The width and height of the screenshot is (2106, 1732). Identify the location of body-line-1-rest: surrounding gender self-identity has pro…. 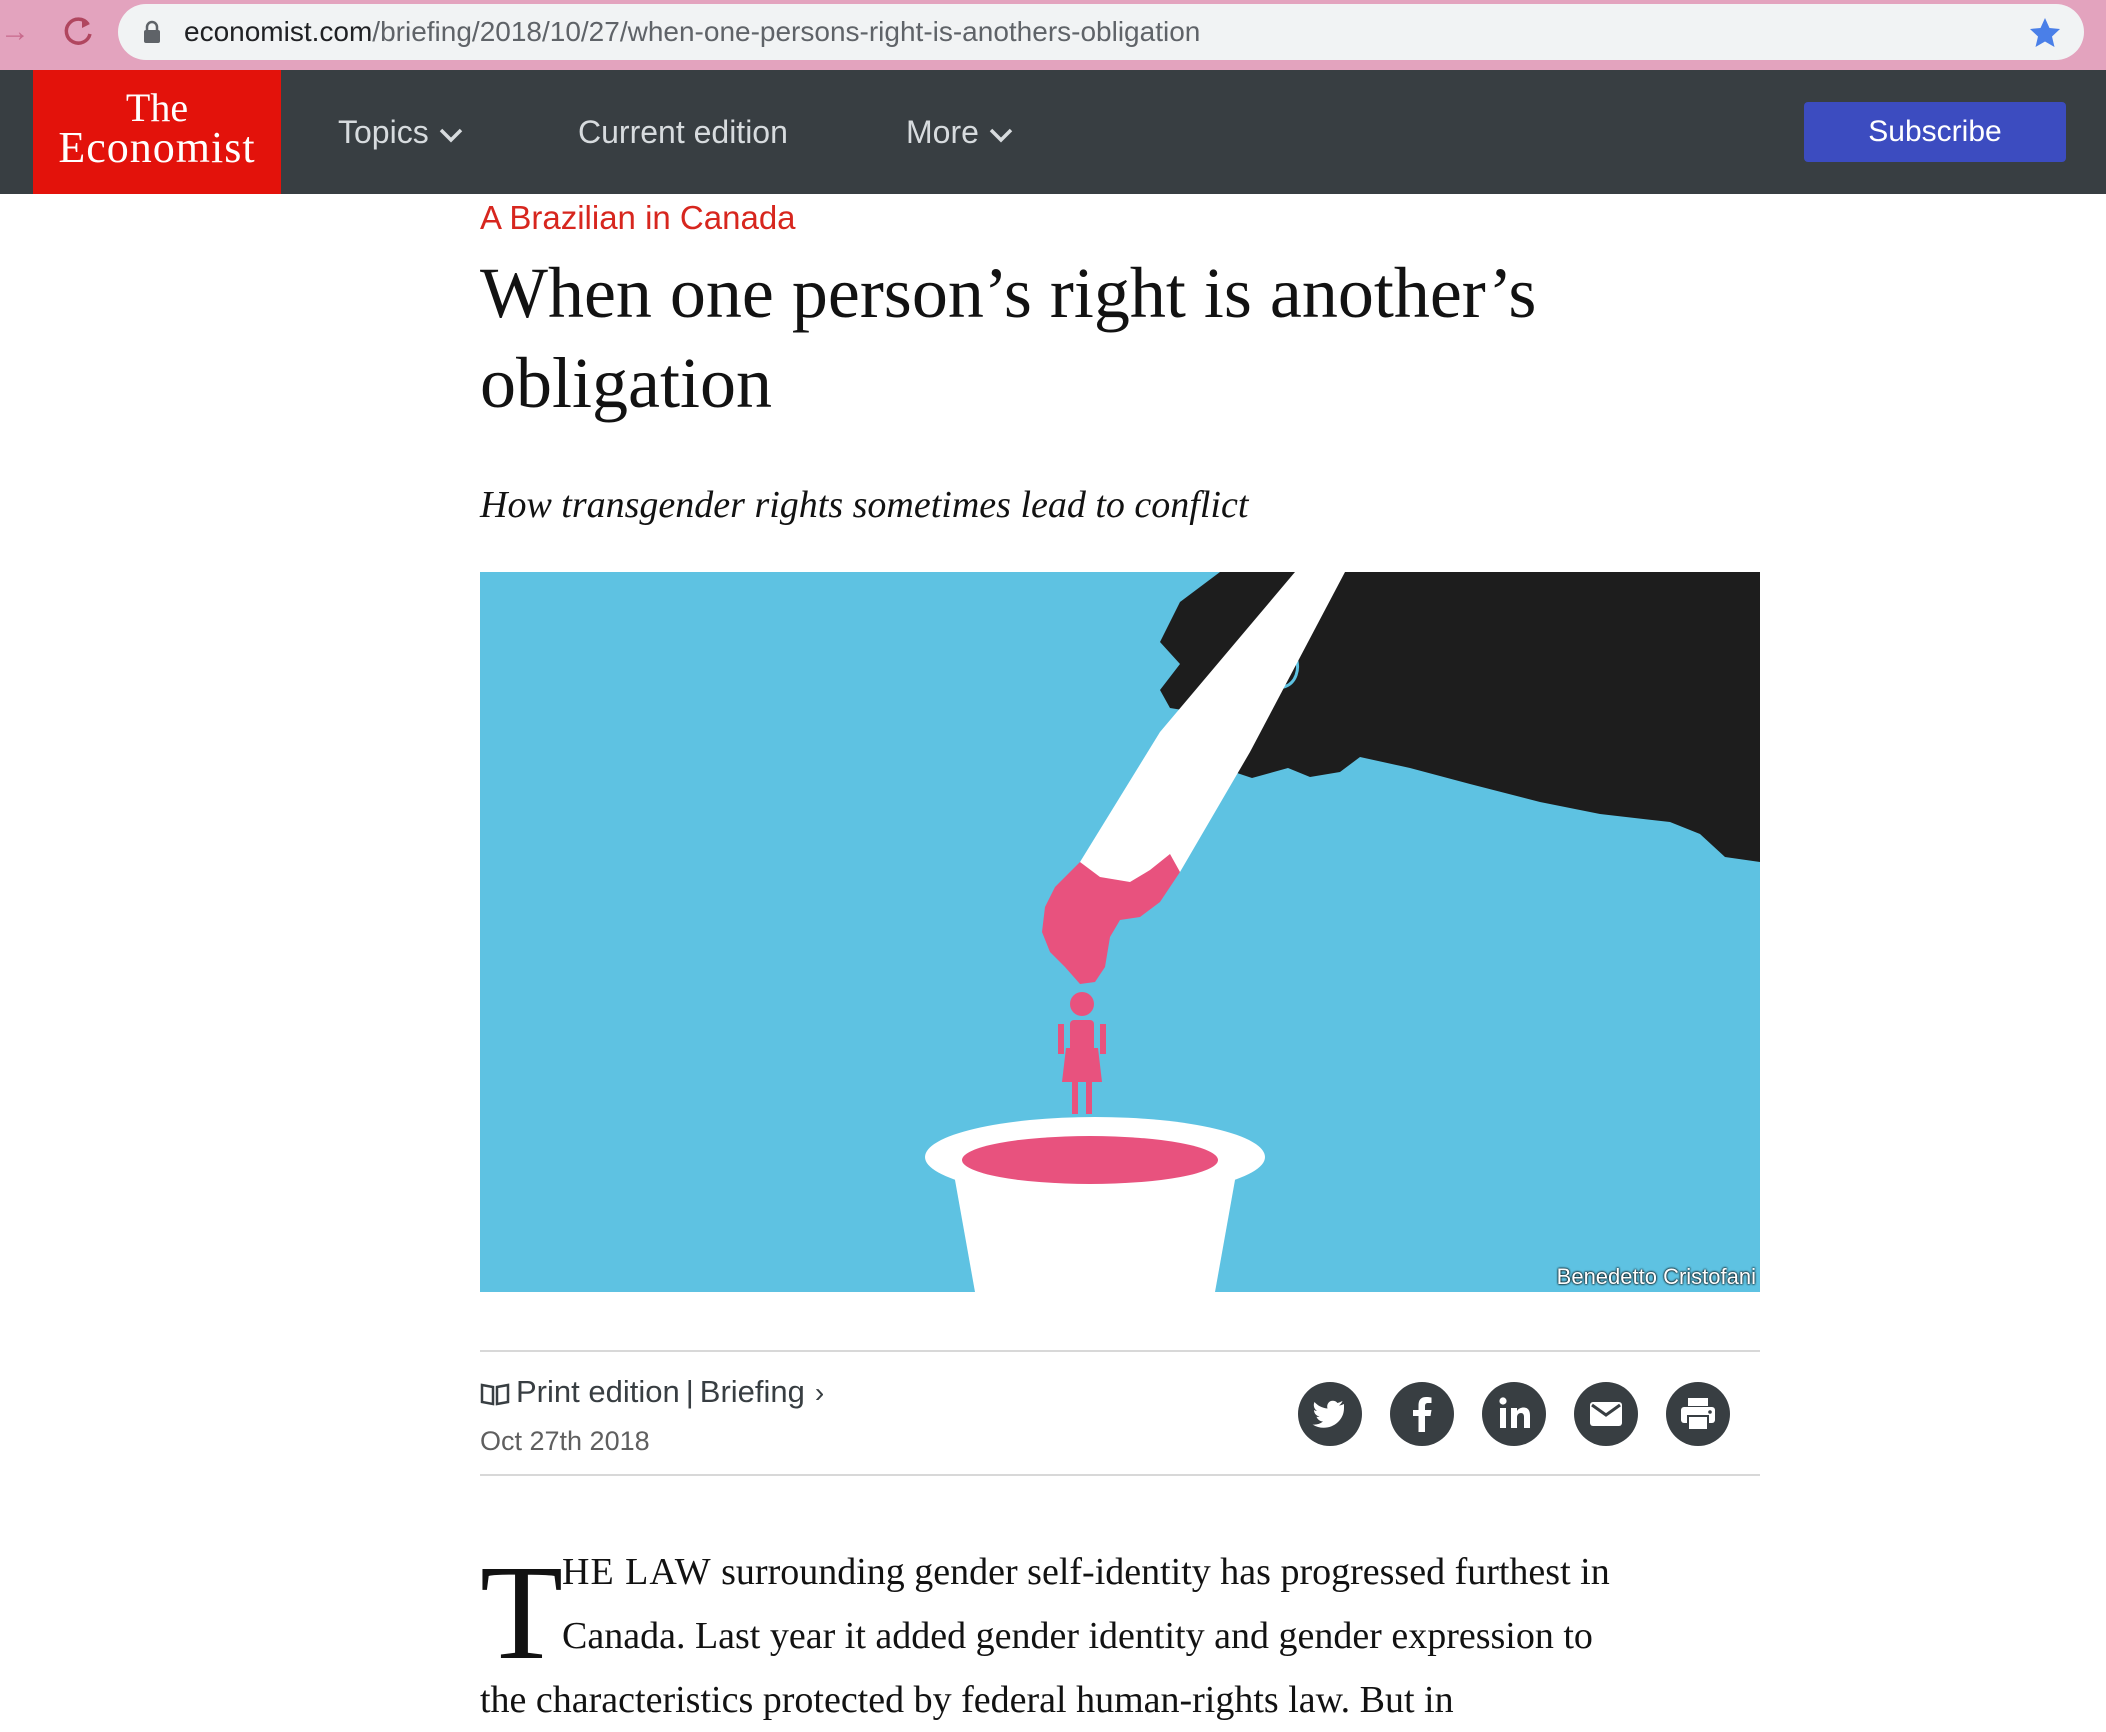
(1160, 1572).